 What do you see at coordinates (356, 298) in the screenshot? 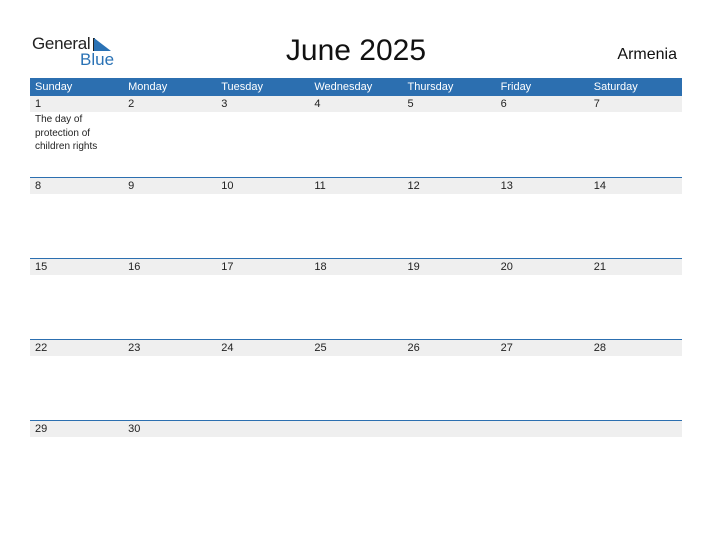
I see `week-row: 15 16 17 18 19 20 21` at bounding box center [356, 298].